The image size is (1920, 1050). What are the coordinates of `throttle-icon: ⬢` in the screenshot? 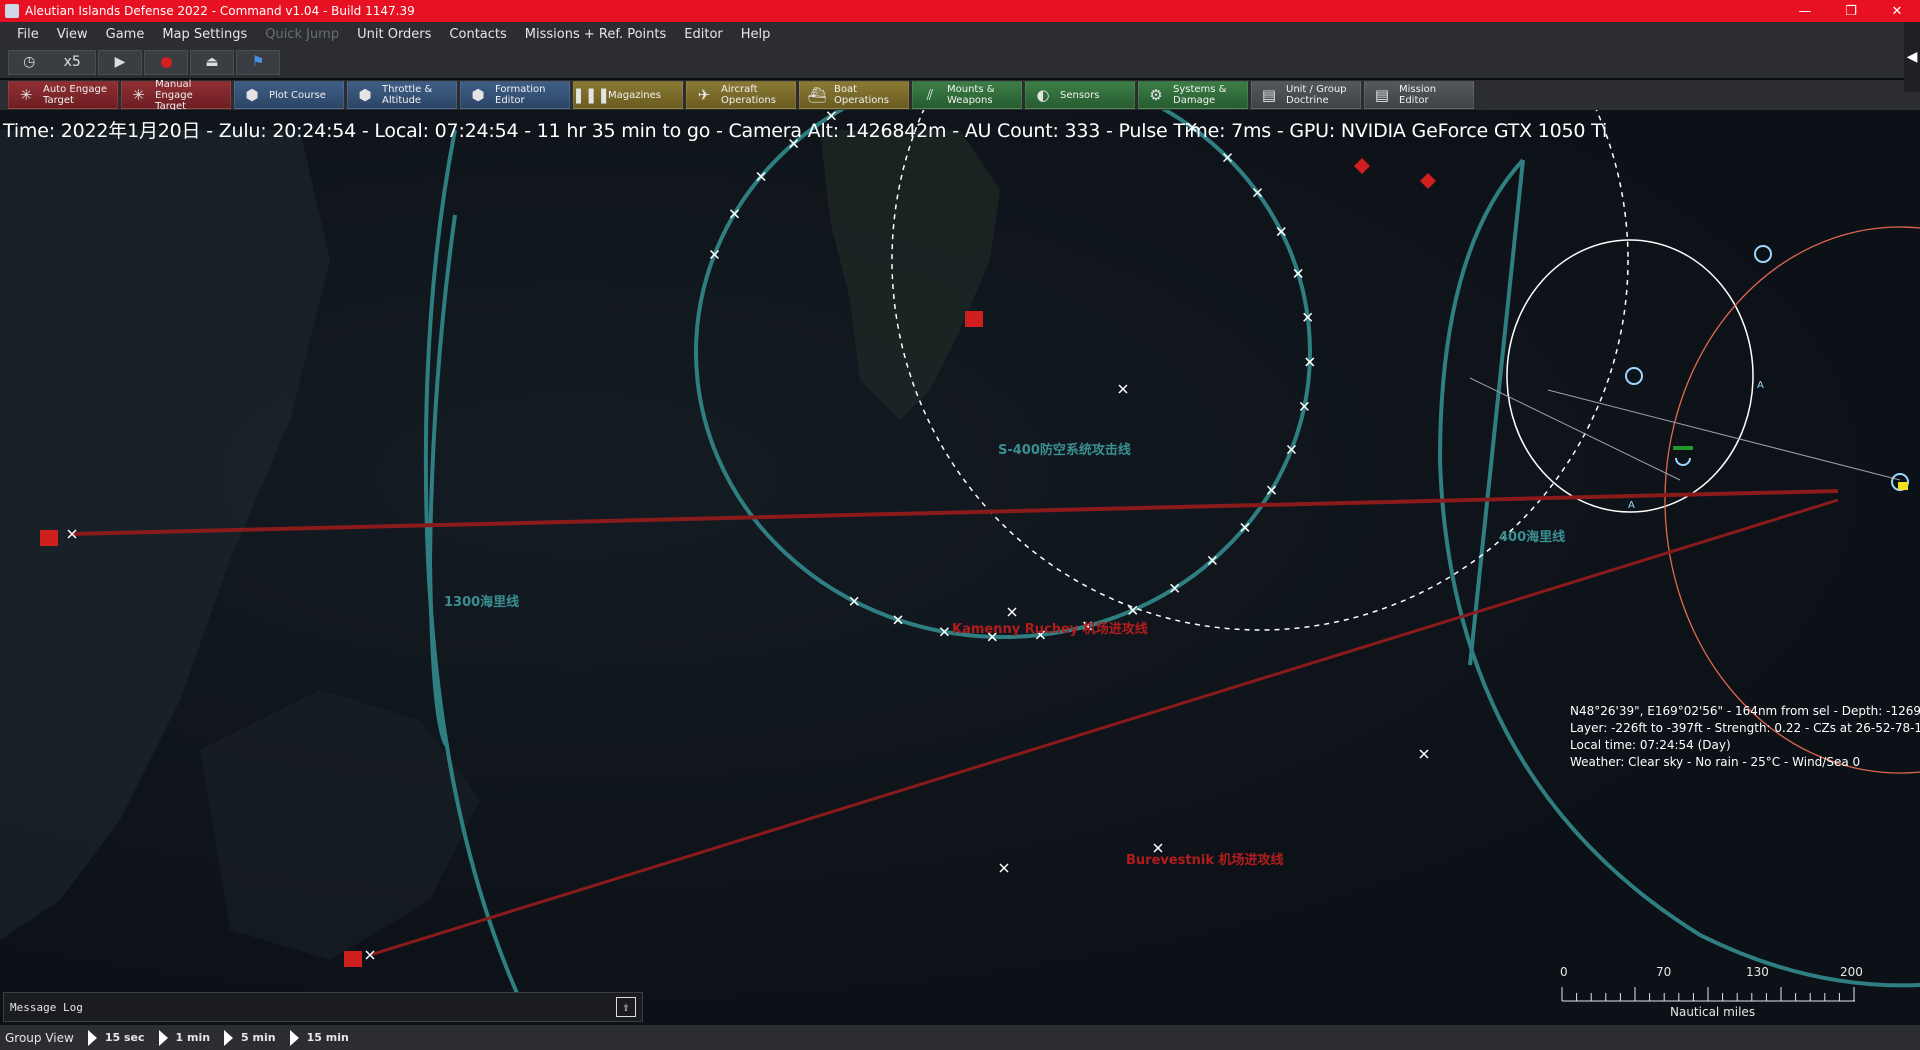 It's located at (365, 94).